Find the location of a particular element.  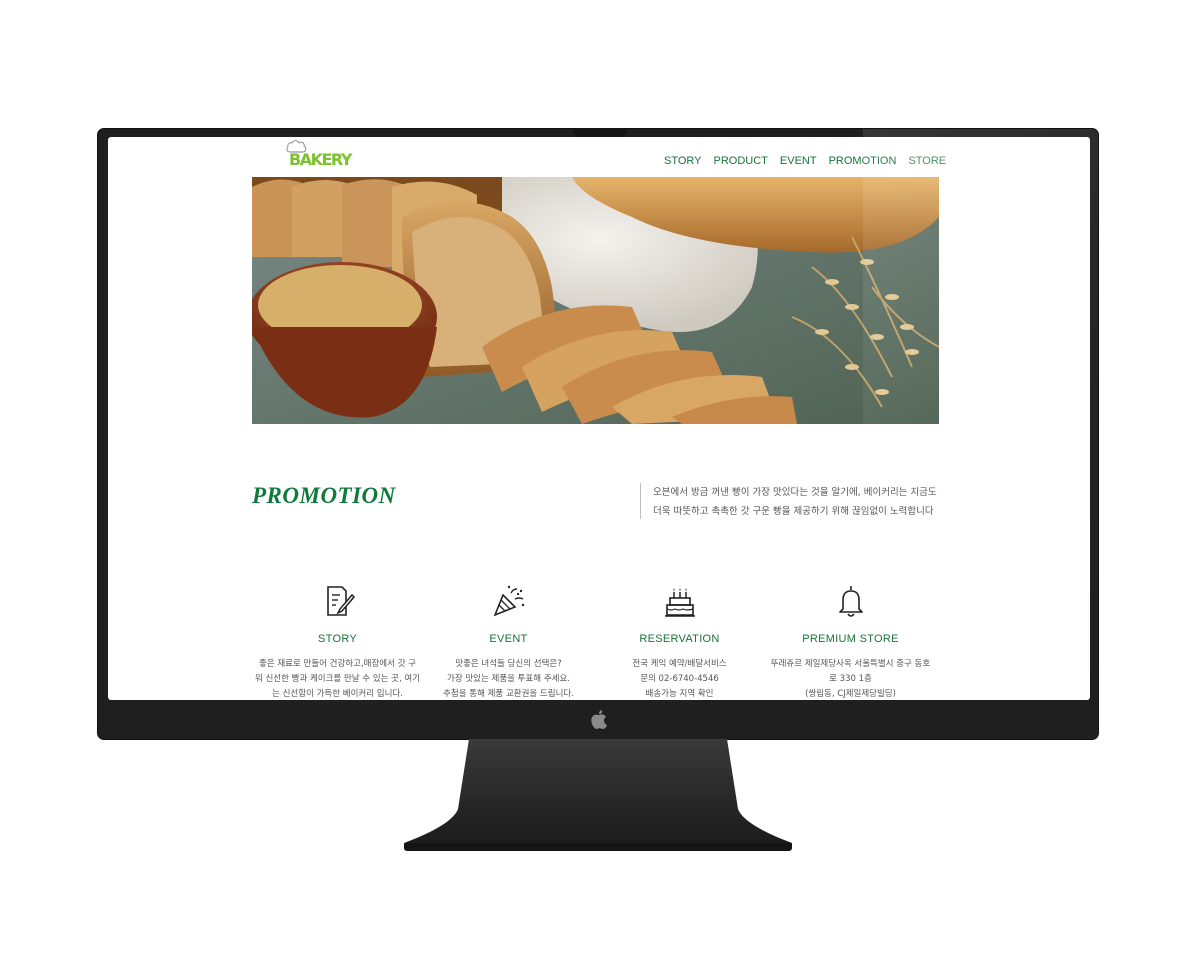

feature-title: PREMIUM STORE is located at coordinates (850, 639).